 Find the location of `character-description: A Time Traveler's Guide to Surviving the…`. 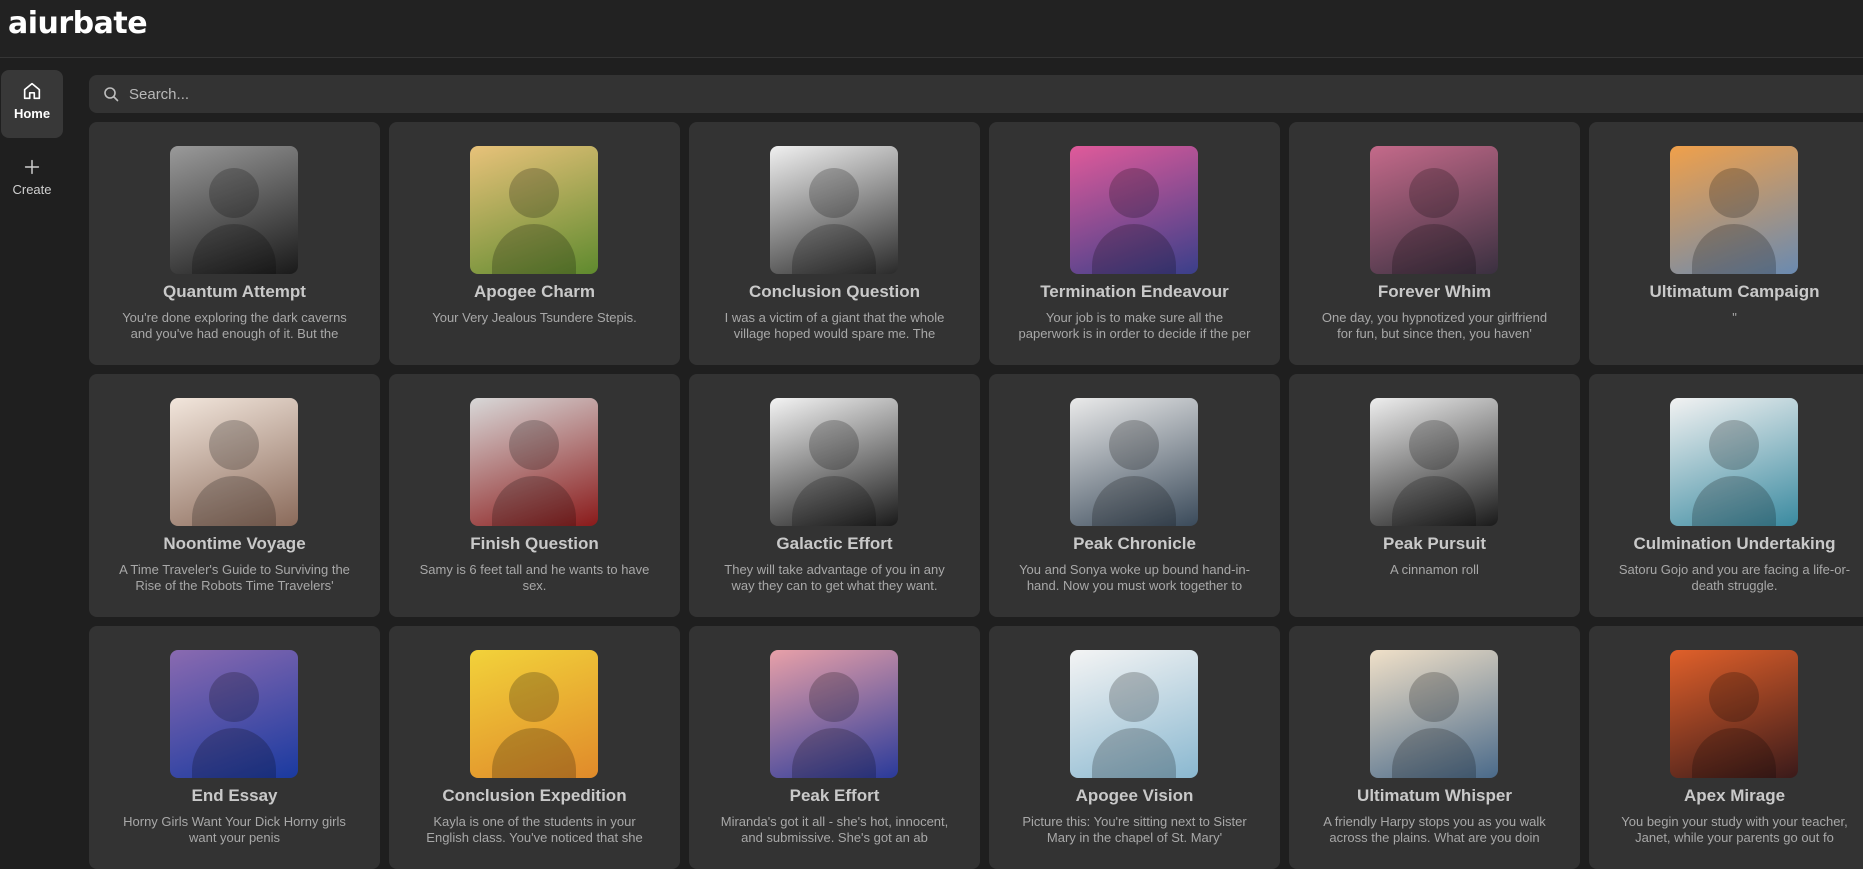

character-description: A Time Traveler's Guide to Surviving the… is located at coordinates (234, 577).